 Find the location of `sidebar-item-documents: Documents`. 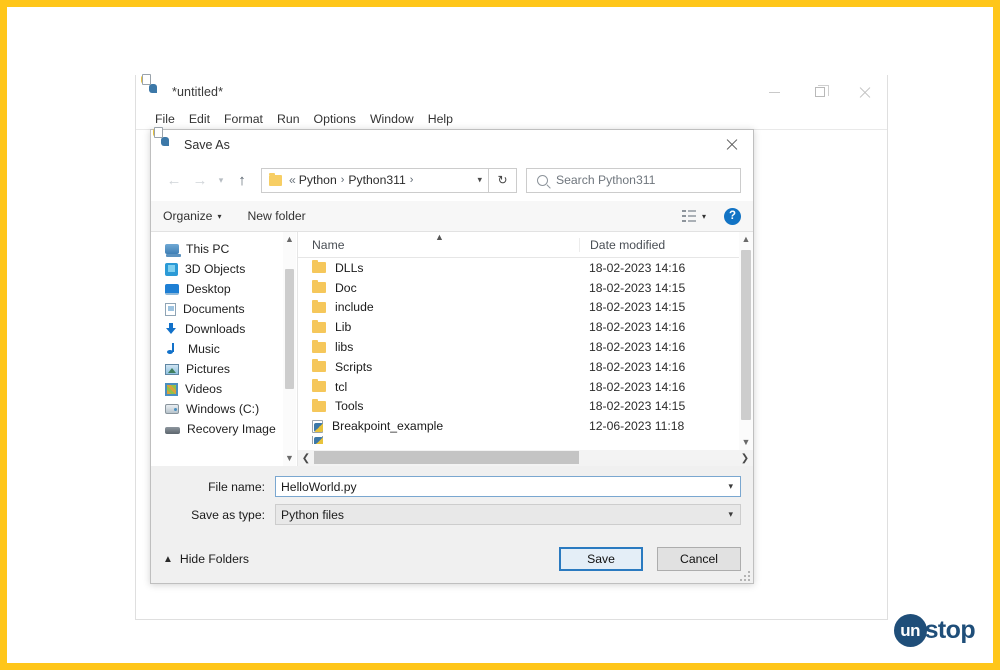

sidebar-item-documents: Documents is located at coordinates (224, 309).